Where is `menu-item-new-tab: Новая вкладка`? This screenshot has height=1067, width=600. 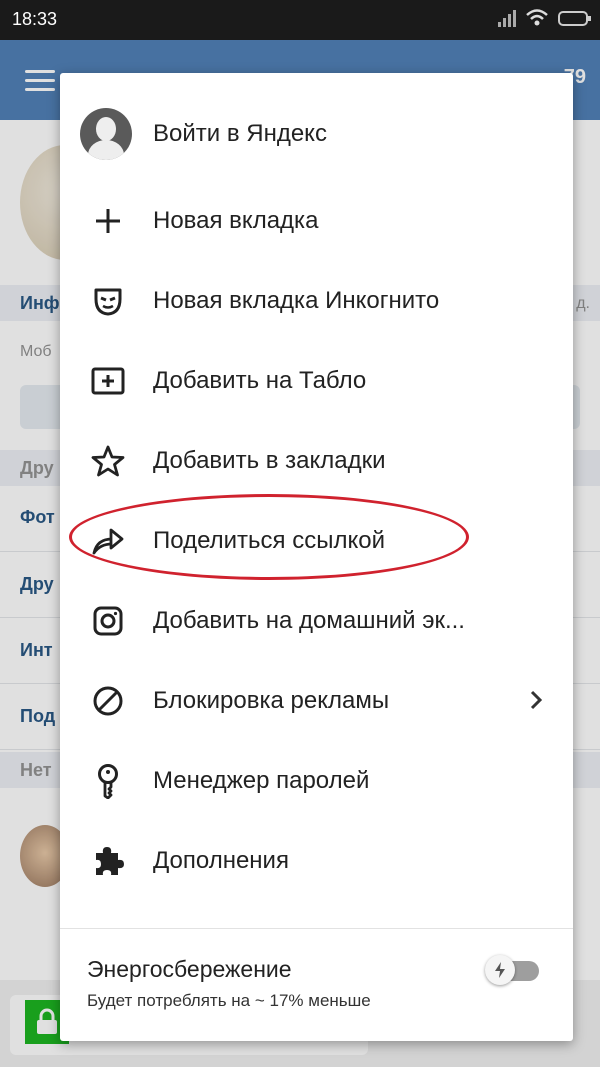 menu-item-new-tab: Новая вкладка is located at coordinates (316, 221).